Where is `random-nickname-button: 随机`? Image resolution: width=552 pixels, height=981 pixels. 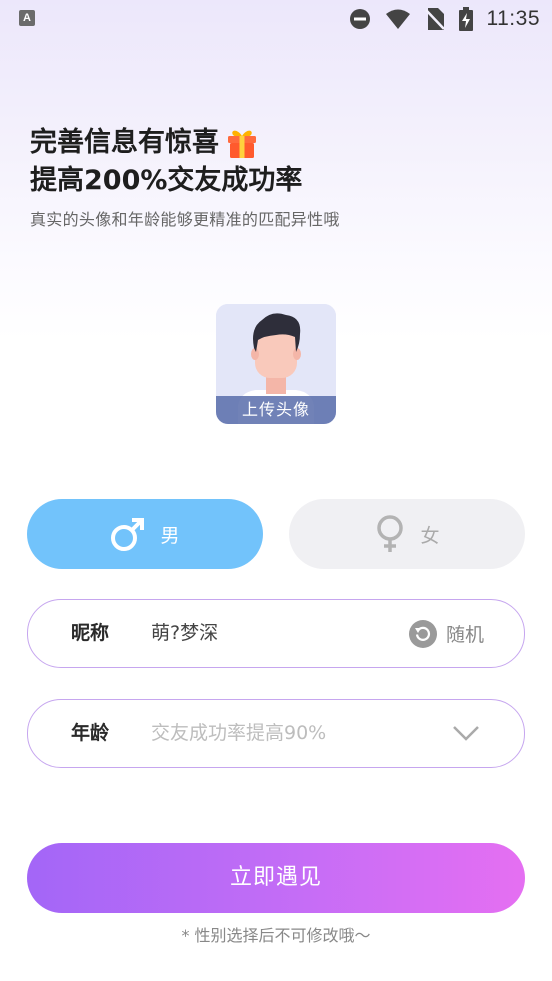
random-nickname-button: 随机 is located at coordinates (446, 633).